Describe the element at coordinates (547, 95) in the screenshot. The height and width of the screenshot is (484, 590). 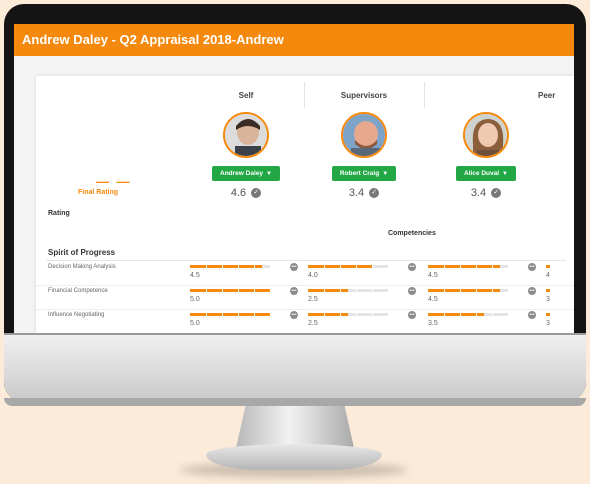
I see `column-header-peers: Peer` at that location.